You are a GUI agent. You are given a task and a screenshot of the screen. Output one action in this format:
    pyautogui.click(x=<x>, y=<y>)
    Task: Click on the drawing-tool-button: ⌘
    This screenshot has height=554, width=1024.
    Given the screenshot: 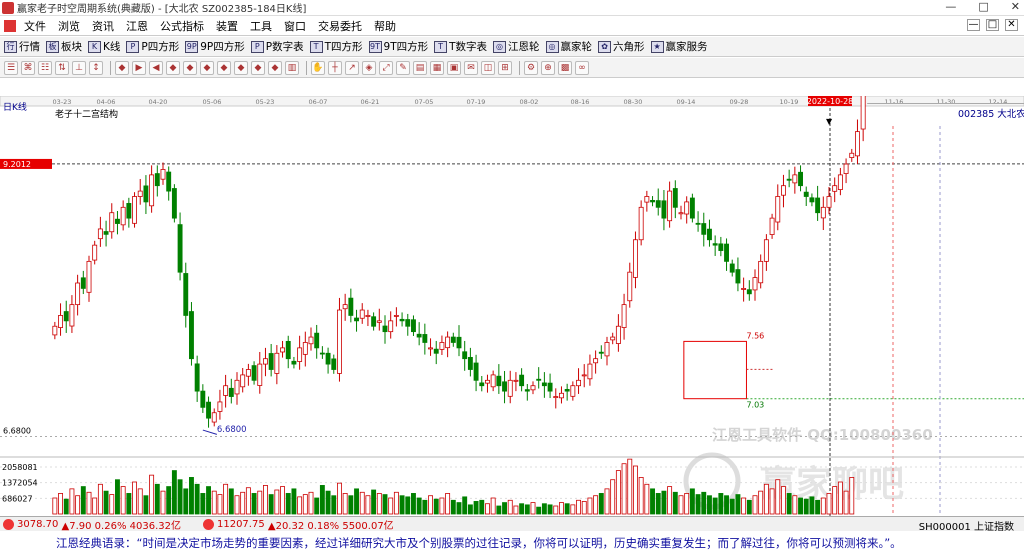 What is the action you would take?
    pyautogui.click(x=28, y=67)
    